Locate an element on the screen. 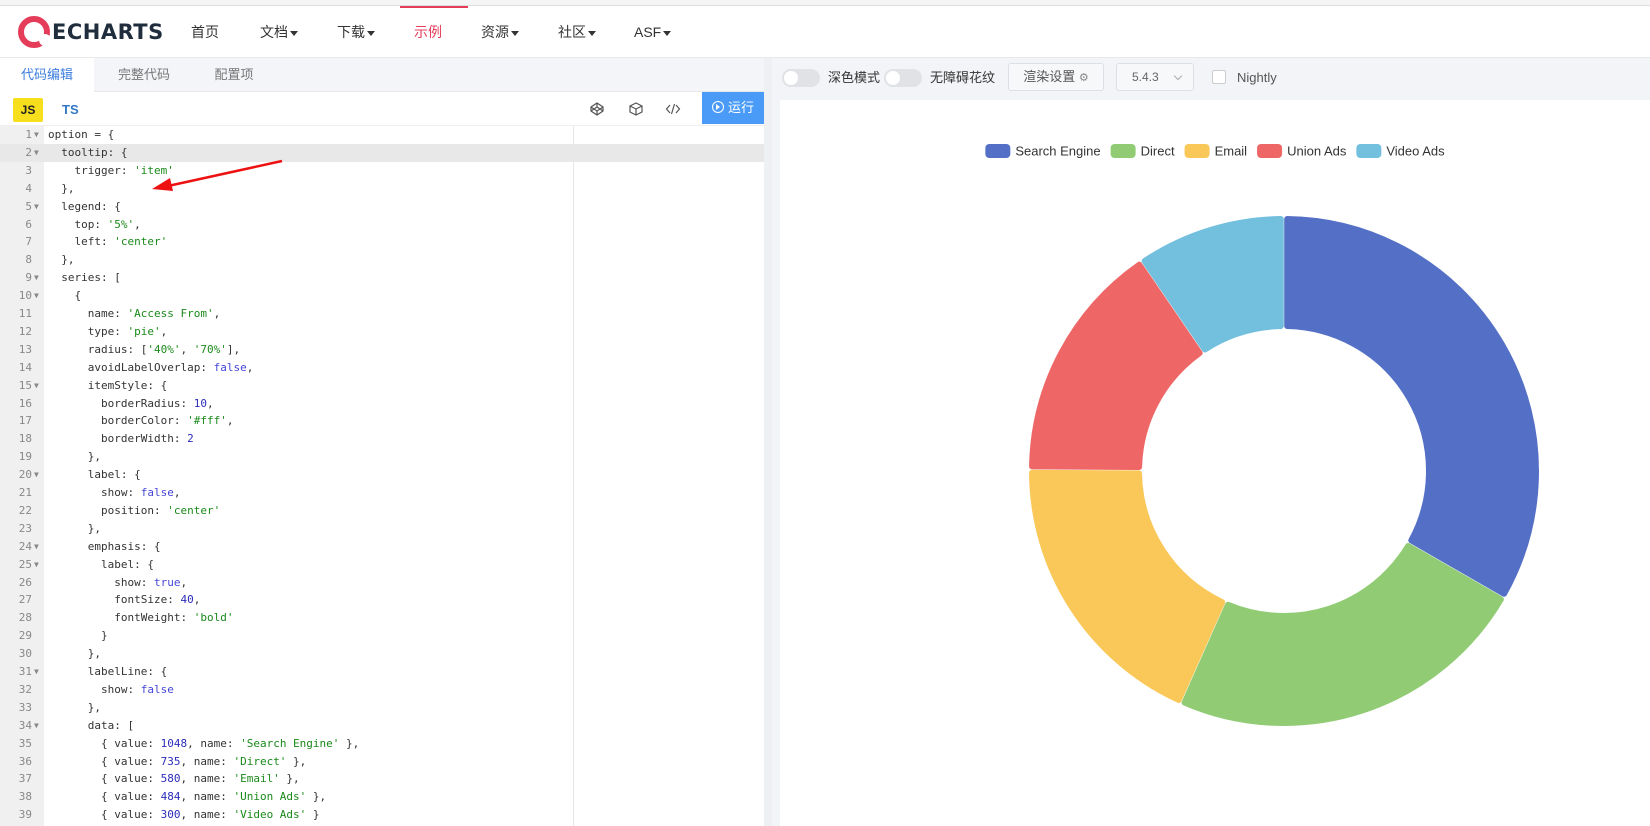 The image size is (1650, 826). run-button: 运行 is located at coordinates (733, 108).